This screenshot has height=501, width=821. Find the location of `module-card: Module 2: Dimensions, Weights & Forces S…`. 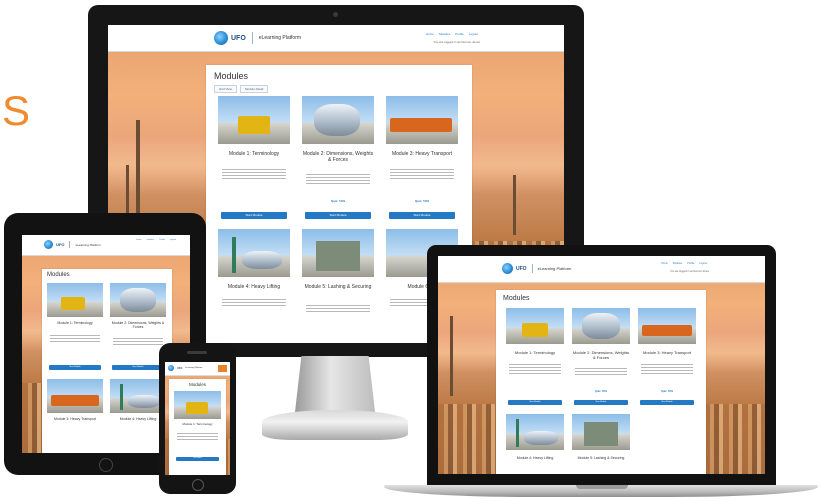

module-card: Module 2: Dimensions, Weights & Forces S… is located at coordinates (138, 328).